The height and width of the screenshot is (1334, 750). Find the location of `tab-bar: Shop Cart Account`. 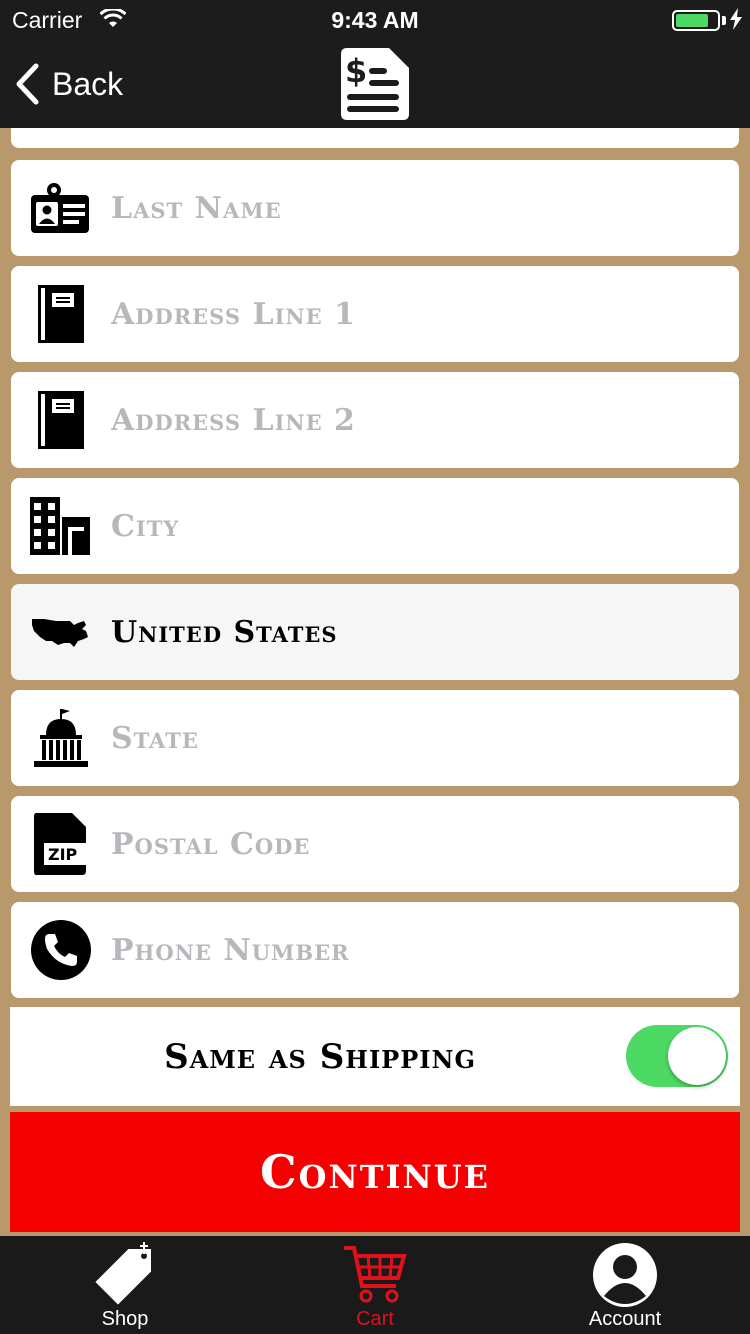

tab-bar: Shop Cart Account is located at coordinates (375, 1285).